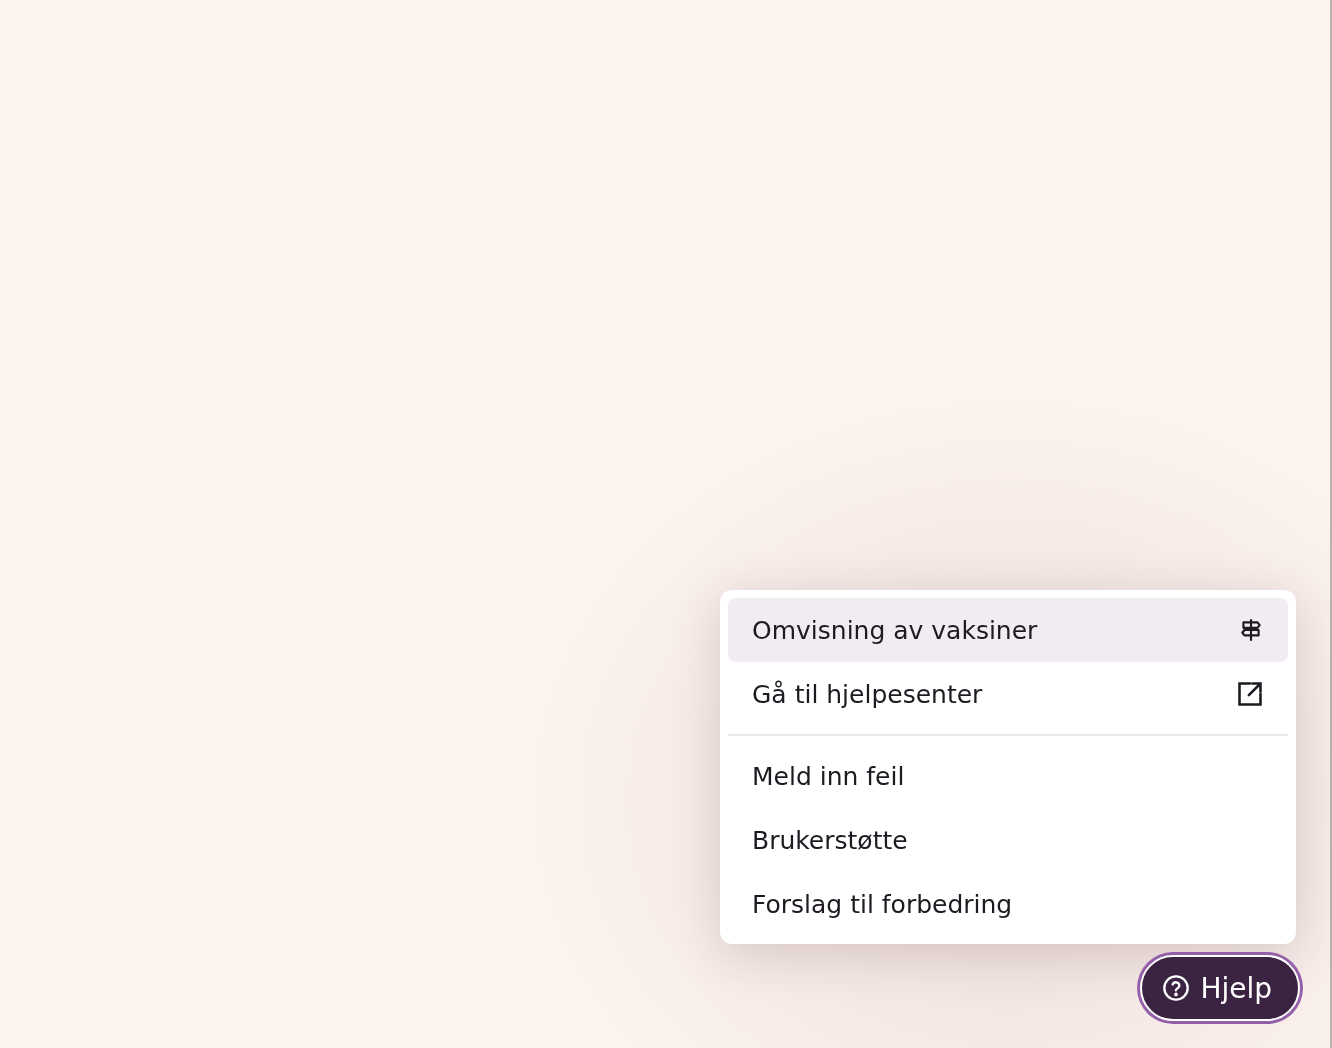  I want to click on menu-item: Brukerstøtte, so click(1008, 840).